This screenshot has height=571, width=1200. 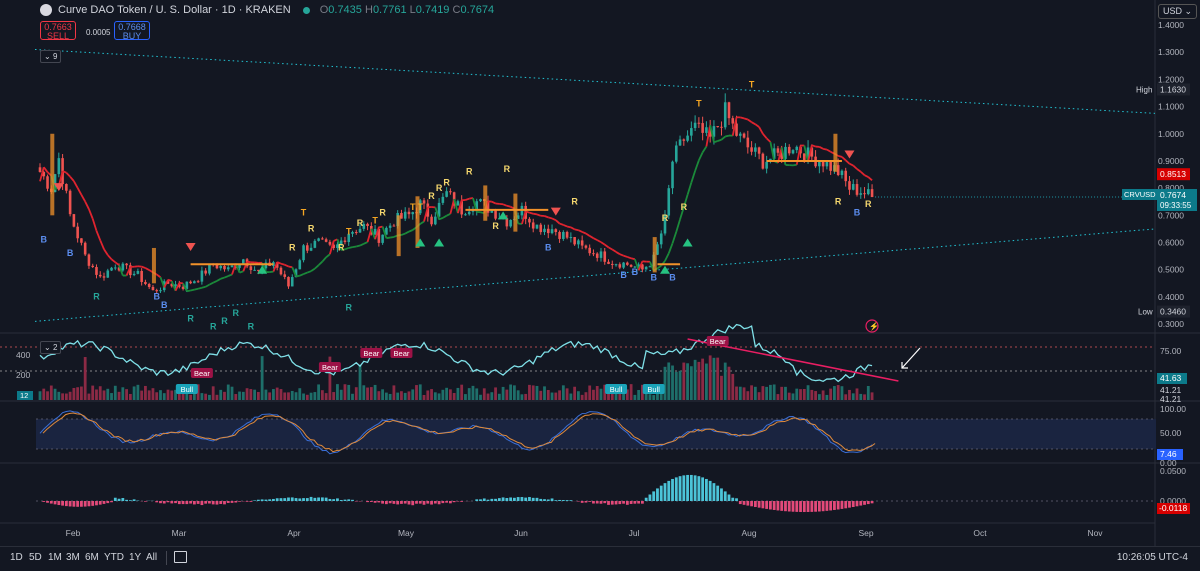 What do you see at coordinates (35, 557) in the screenshot?
I see `timeframe-5d: 5D` at bounding box center [35, 557].